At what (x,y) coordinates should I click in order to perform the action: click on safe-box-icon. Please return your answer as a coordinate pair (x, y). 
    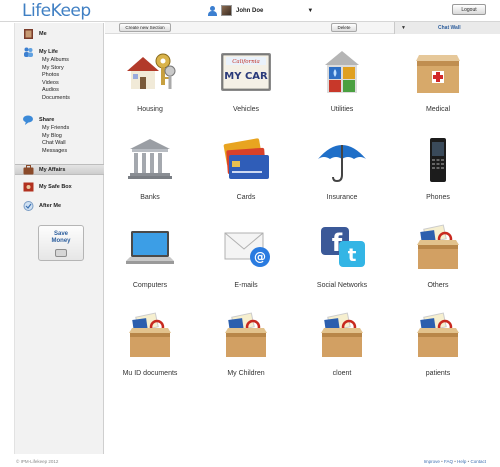
    Looking at the image, I should click on (28, 187).